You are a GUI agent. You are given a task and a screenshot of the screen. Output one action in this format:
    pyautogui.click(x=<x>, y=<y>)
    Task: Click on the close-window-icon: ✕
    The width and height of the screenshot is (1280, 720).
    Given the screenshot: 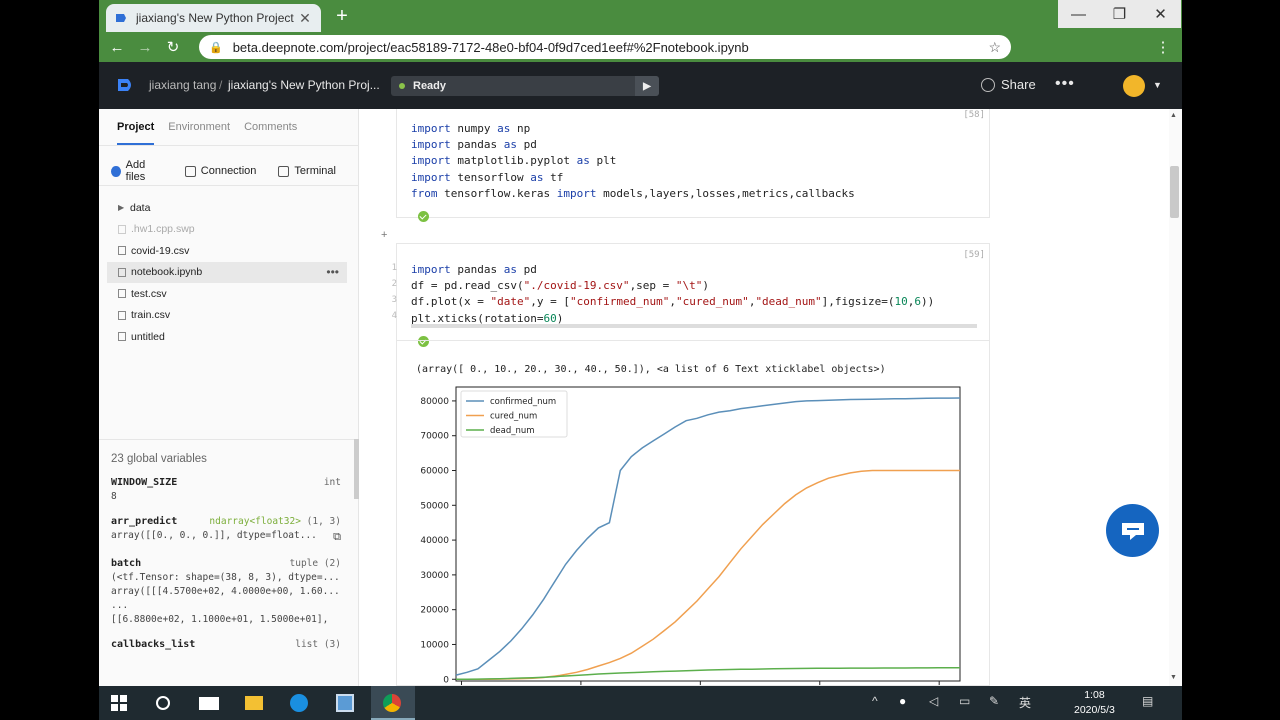 What is the action you would take?
    pyautogui.click(x=1160, y=14)
    